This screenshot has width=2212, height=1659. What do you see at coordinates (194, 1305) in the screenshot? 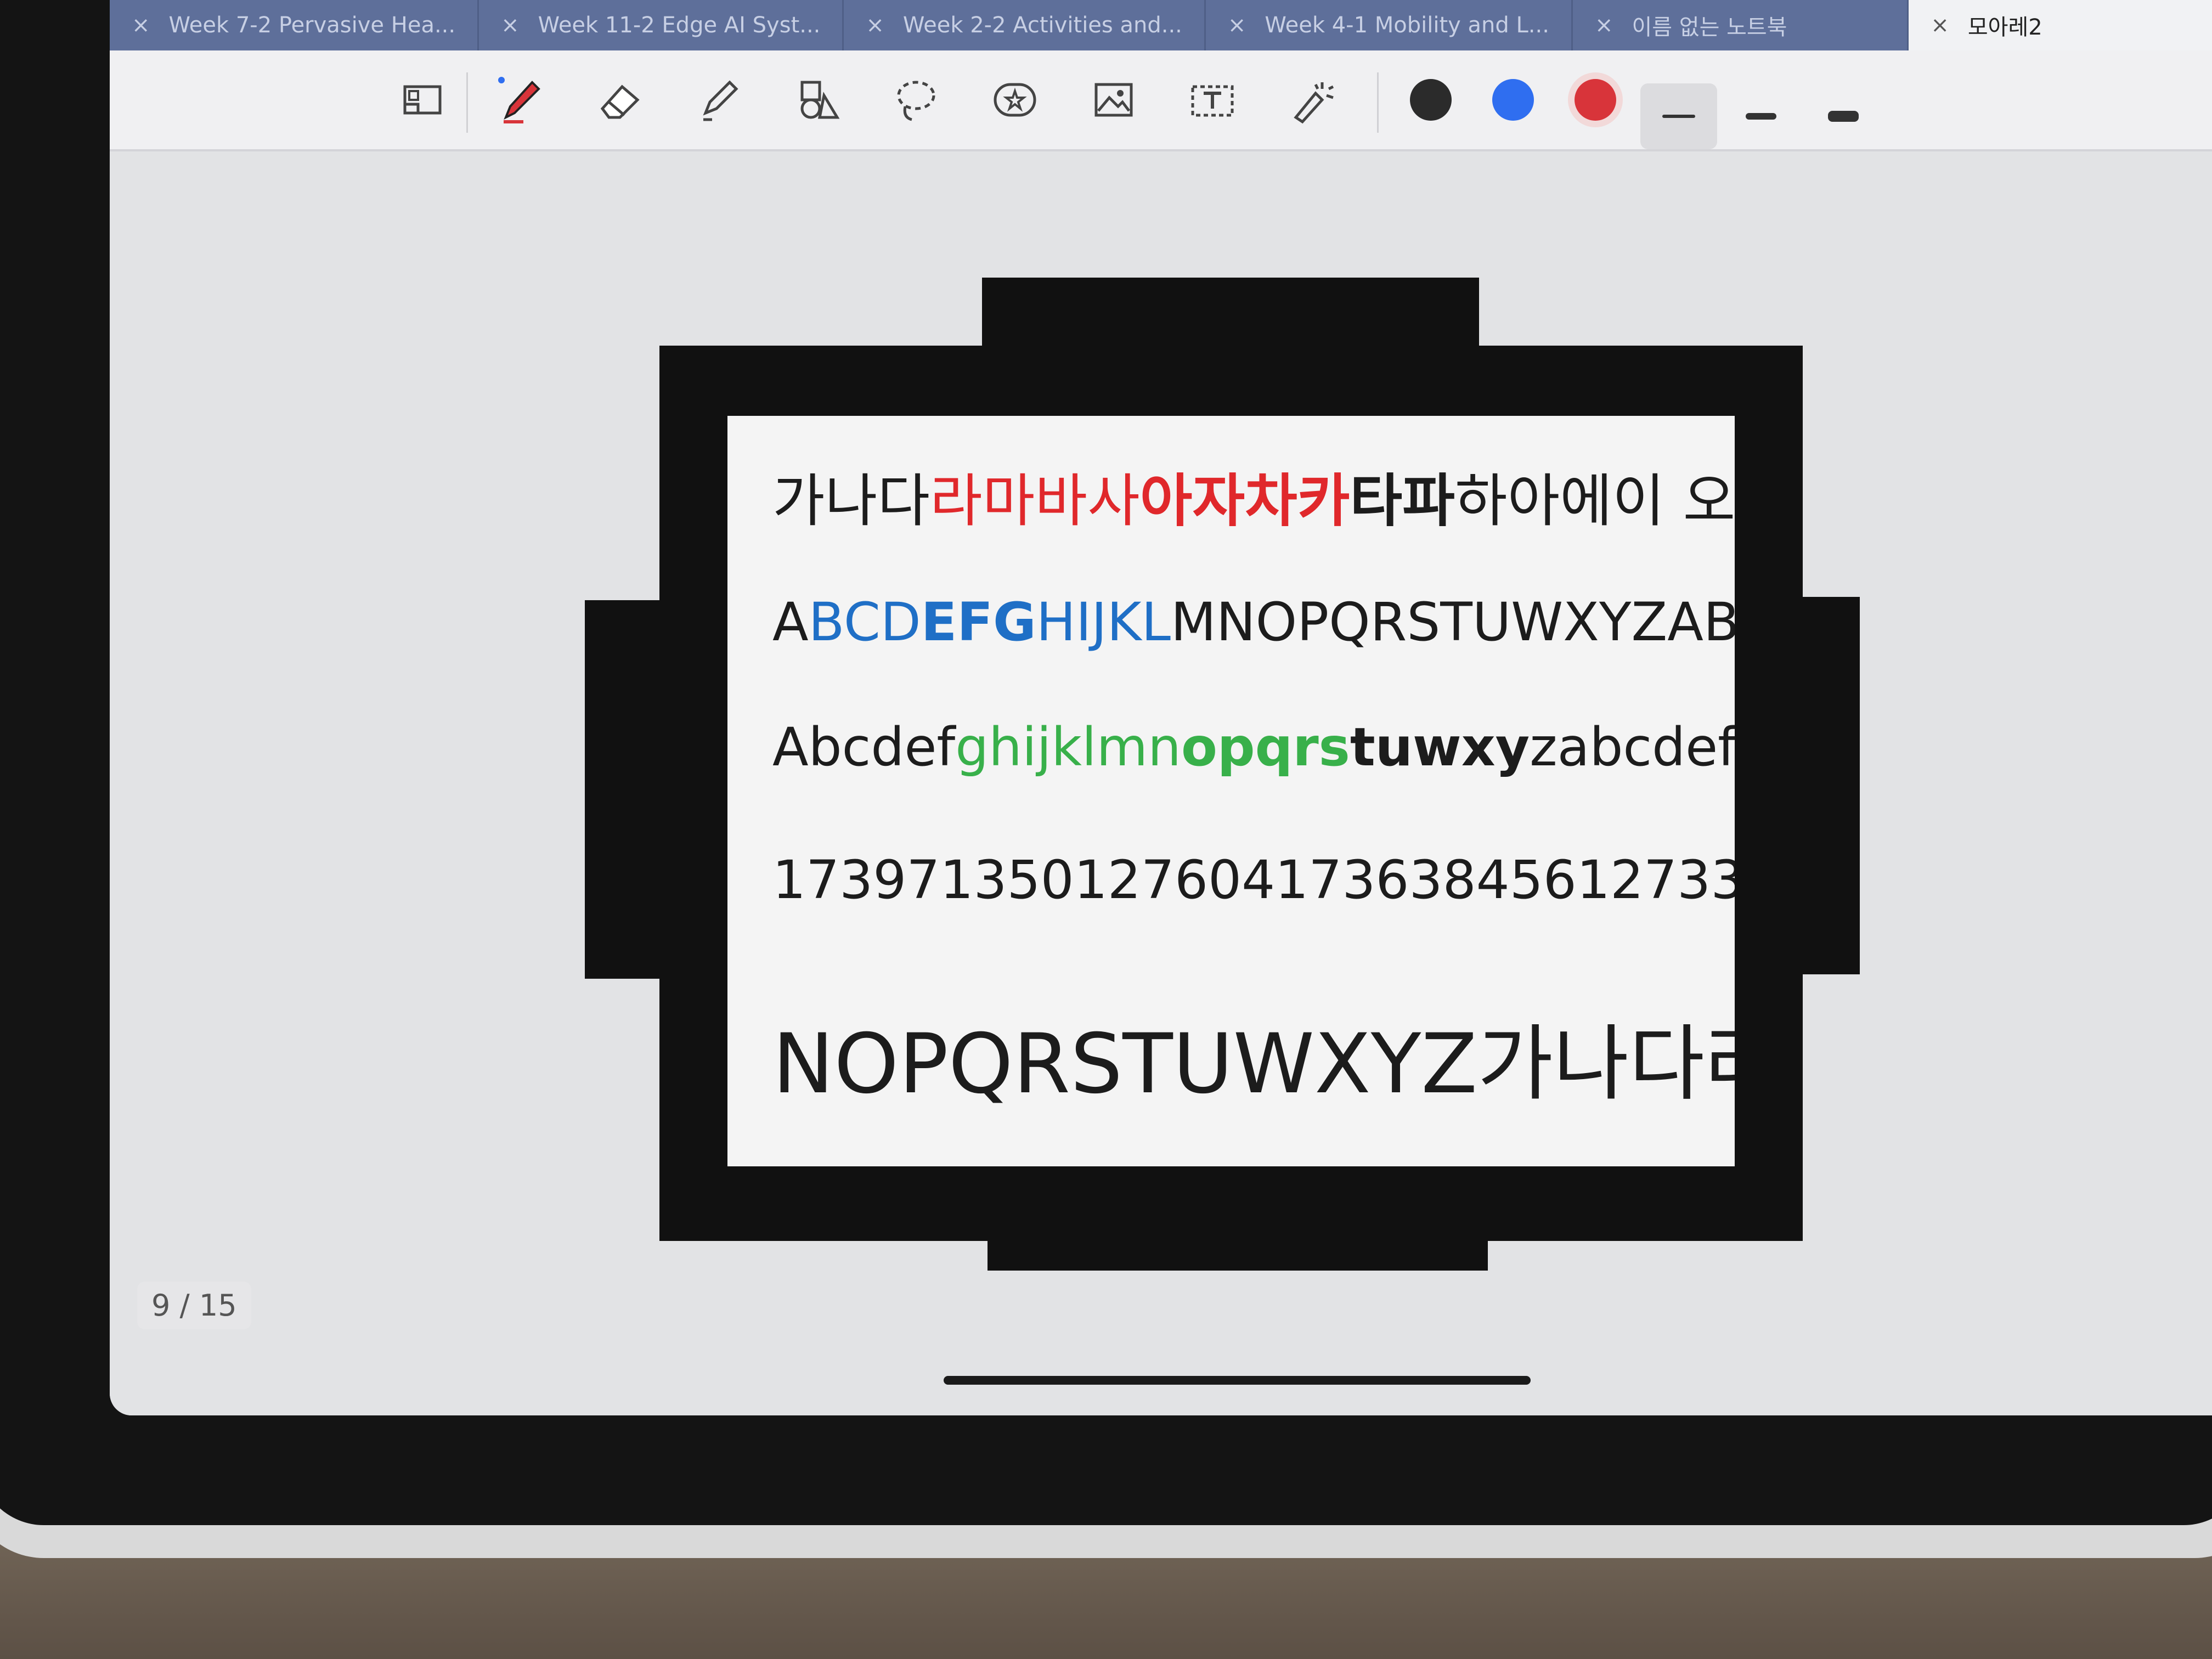
I see `page-counter: 9 / 15` at bounding box center [194, 1305].